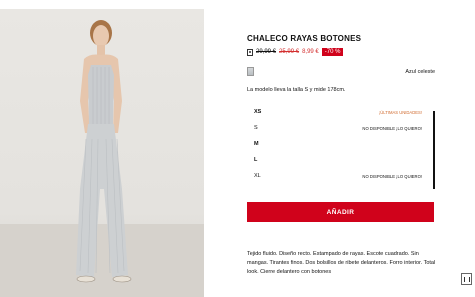  I want to click on color-selector: Azul celeste, so click(341, 72).